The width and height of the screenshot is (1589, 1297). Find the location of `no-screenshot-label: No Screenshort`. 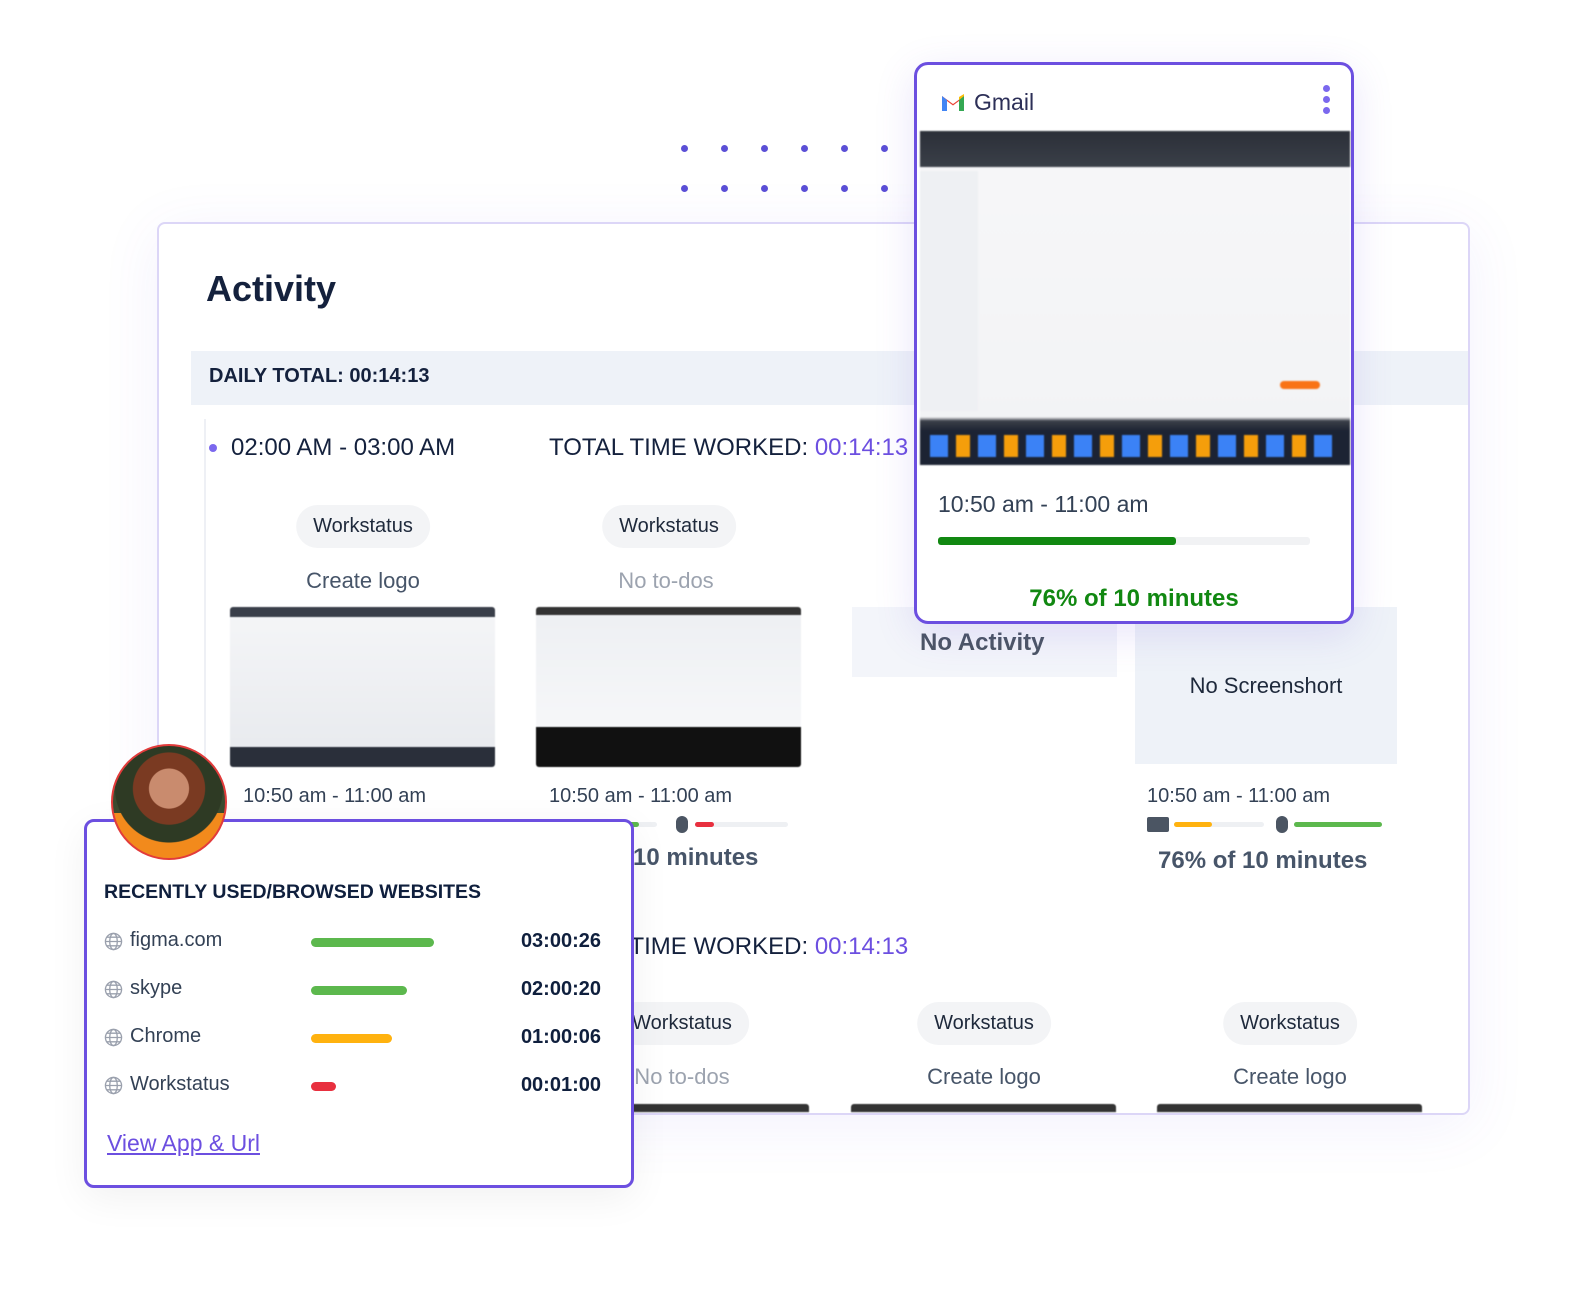

no-screenshot-label: No Screenshort is located at coordinates (1266, 685).